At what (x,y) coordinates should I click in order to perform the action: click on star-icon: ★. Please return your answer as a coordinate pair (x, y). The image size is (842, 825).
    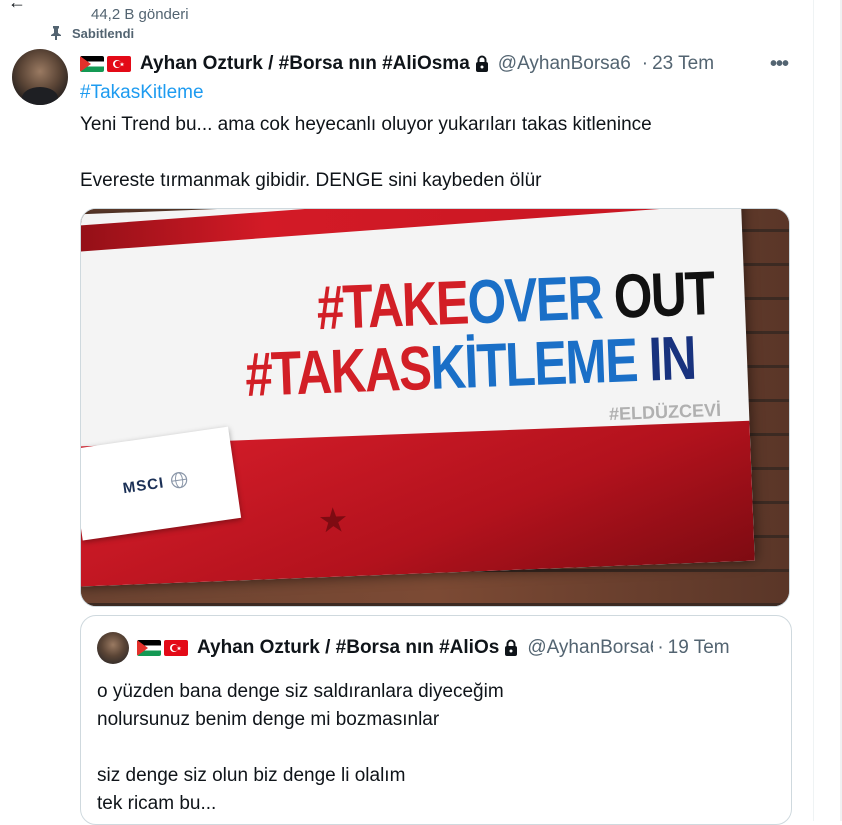
    Looking at the image, I should click on (333, 521).